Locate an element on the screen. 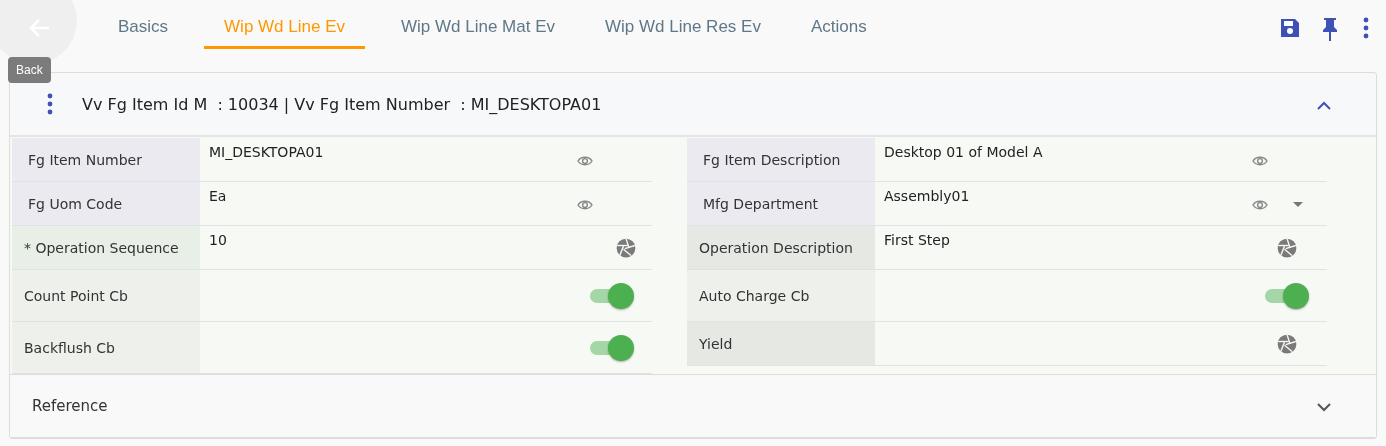  more-menu-icon is located at coordinates (50, 104).